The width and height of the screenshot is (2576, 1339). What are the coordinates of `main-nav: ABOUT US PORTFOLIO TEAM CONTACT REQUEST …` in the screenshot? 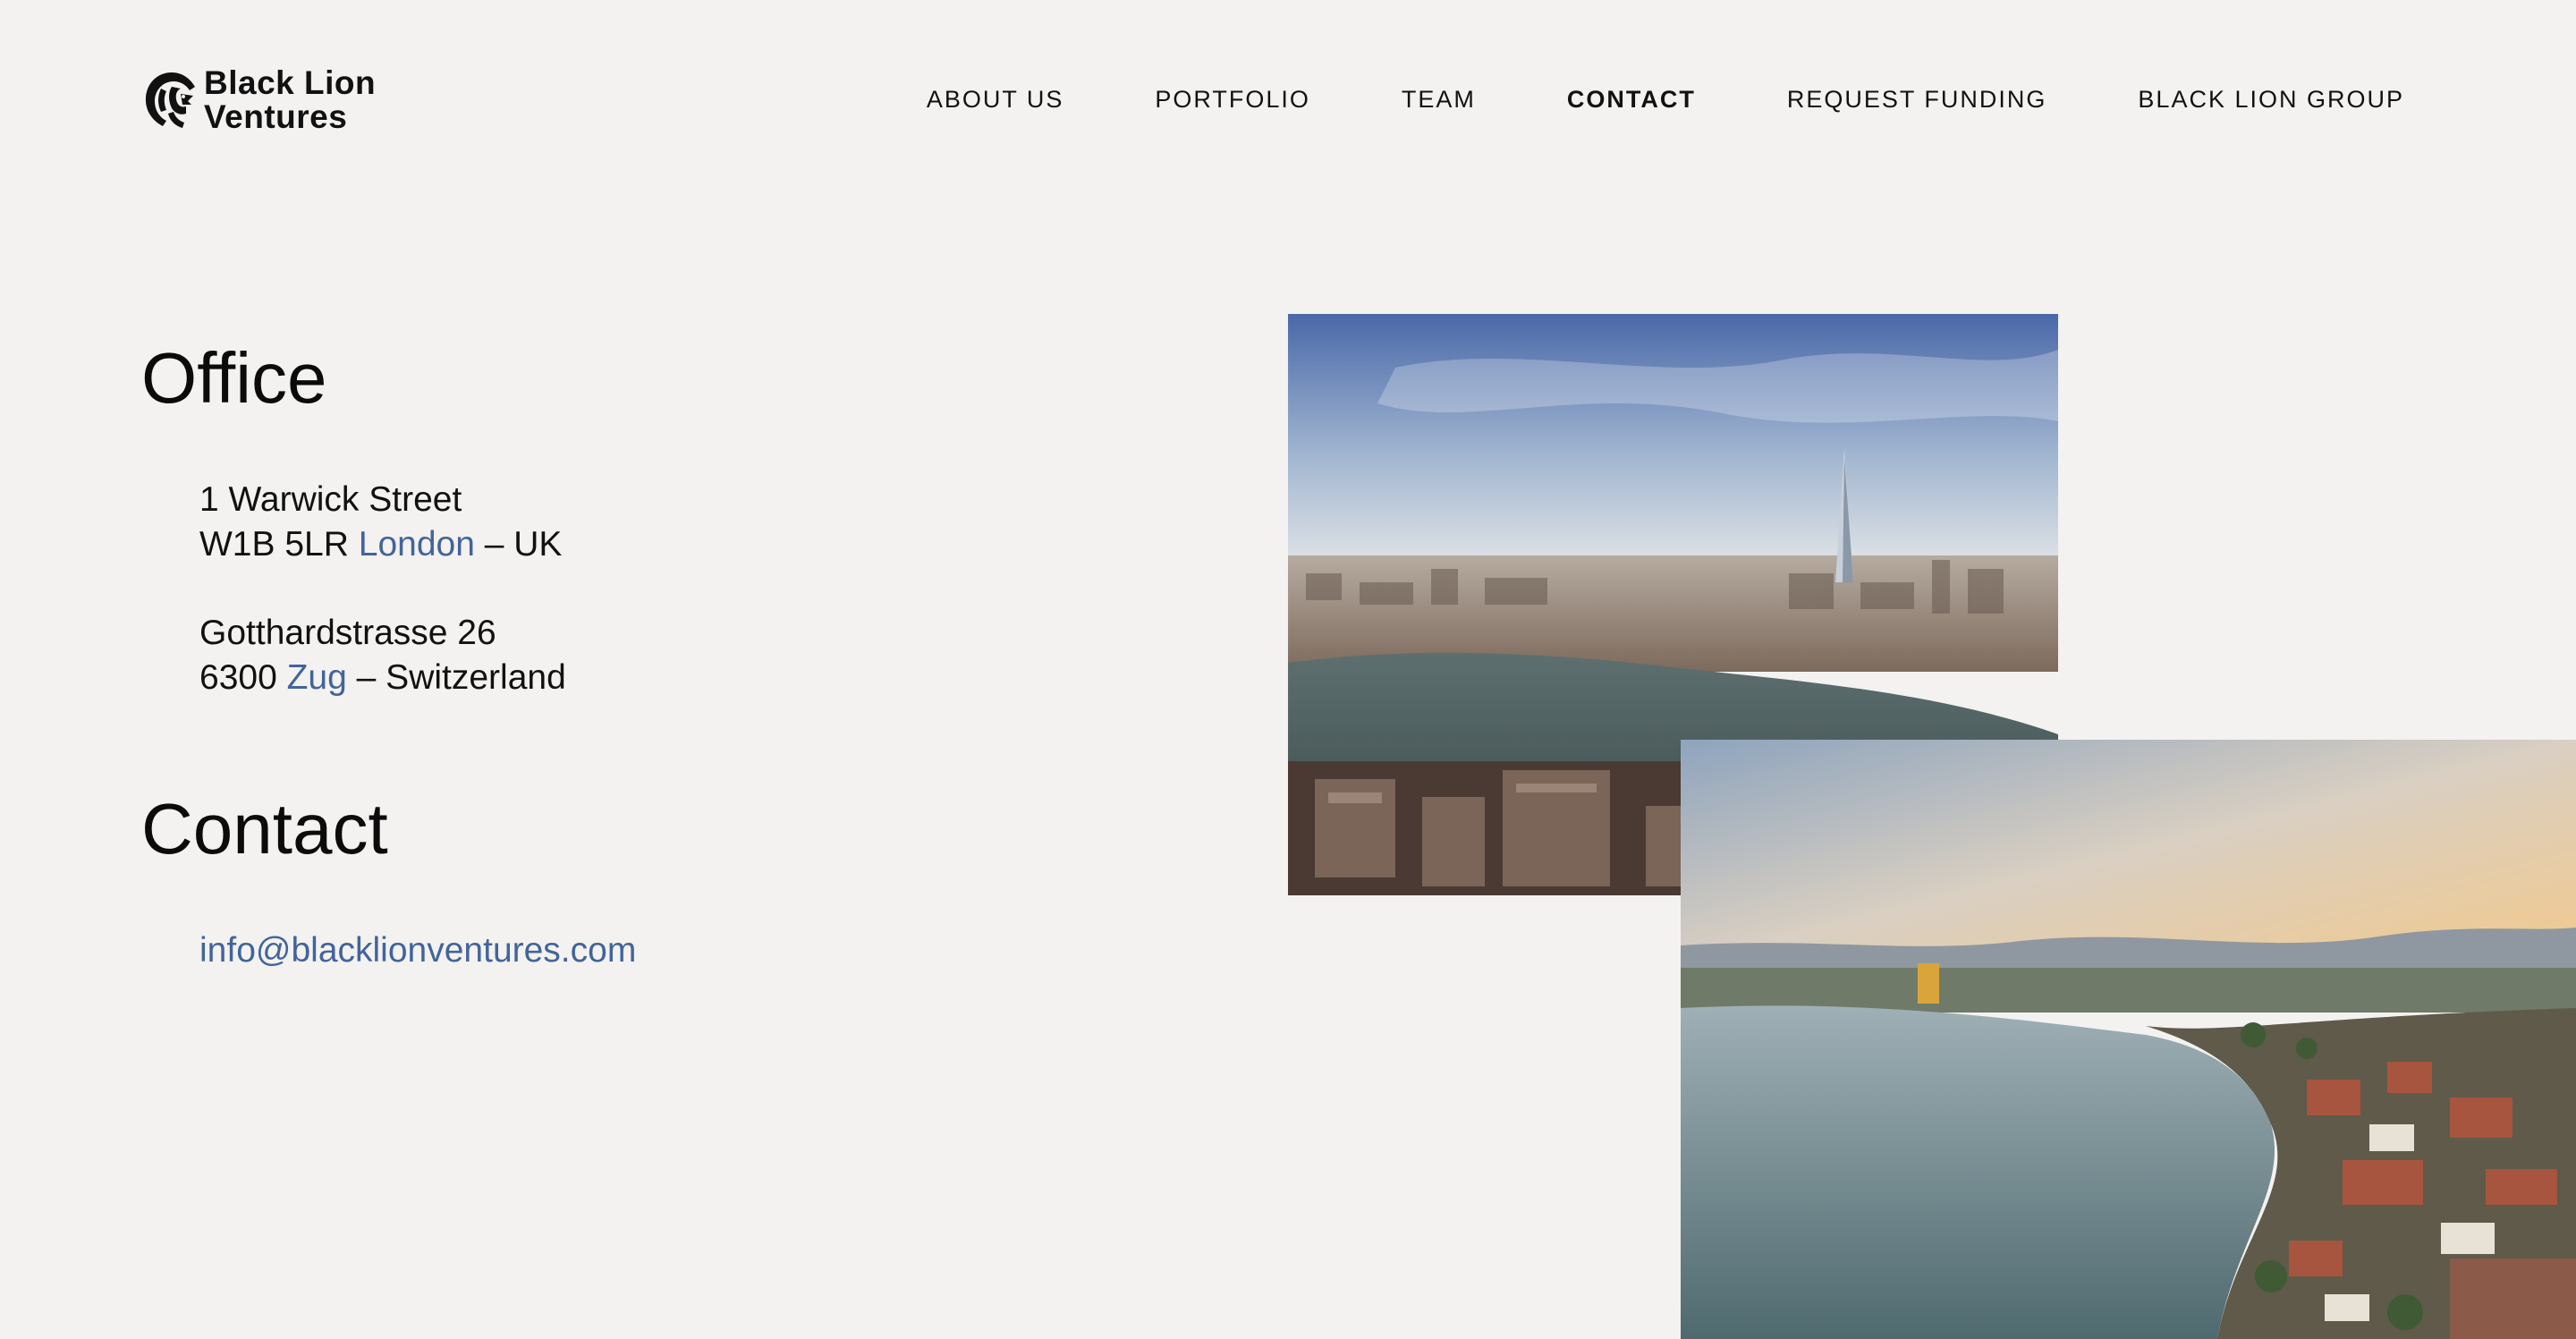 It's located at (1619, 99).